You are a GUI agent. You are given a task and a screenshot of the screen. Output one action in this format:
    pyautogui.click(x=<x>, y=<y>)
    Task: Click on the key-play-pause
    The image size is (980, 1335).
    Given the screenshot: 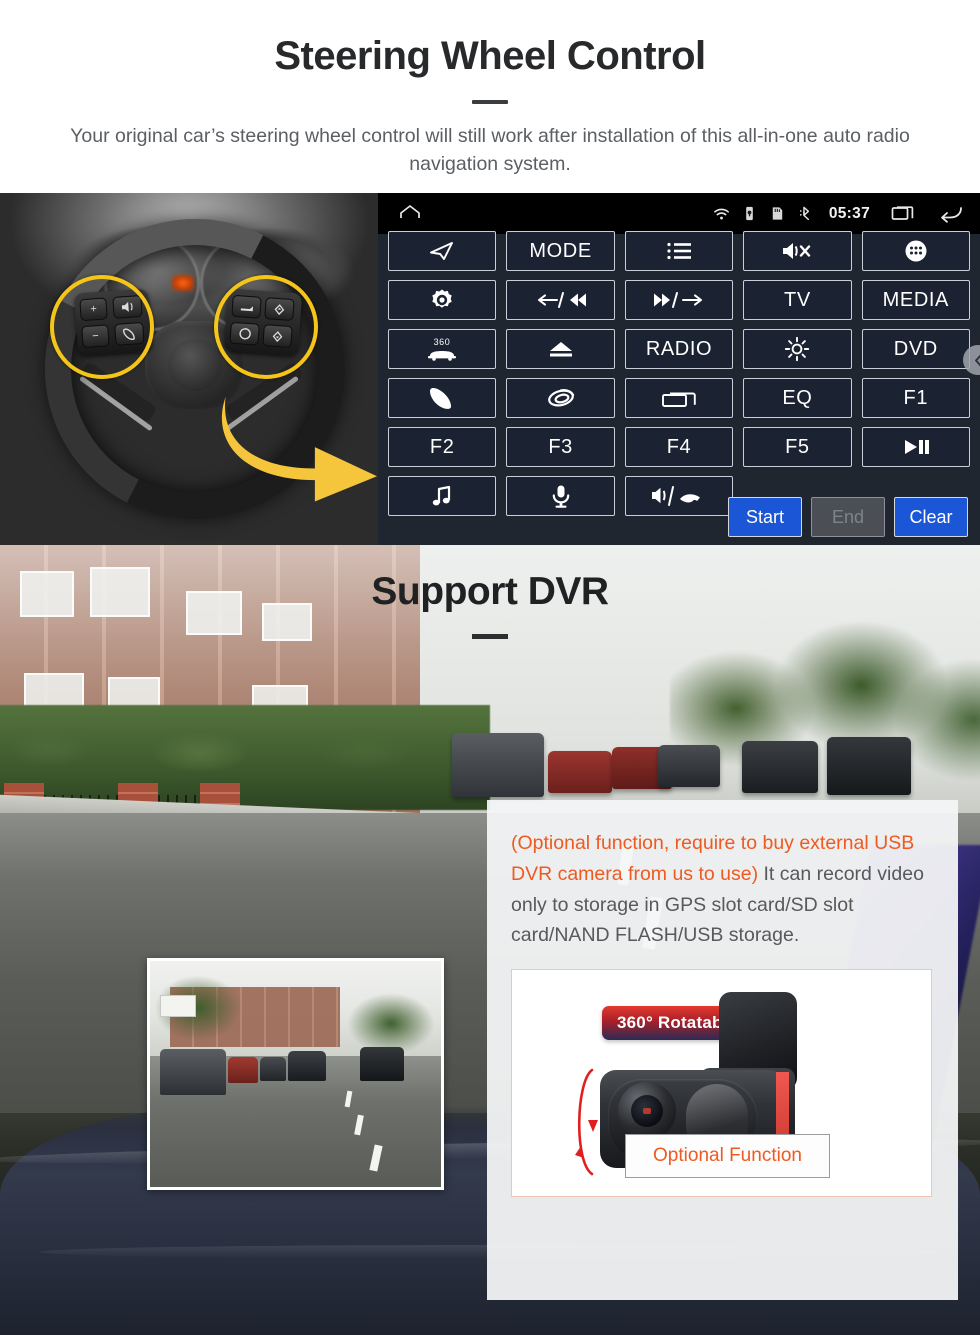 What is the action you would take?
    pyautogui.click(x=915, y=447)
    